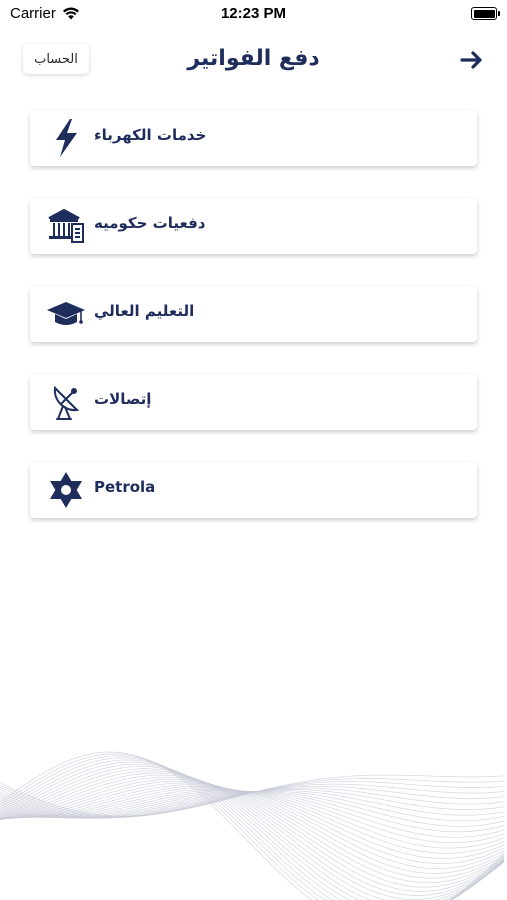  Describe the element at coordinates (150, 223) in the screenshot. I see `service-label: دفعيات حكوميه` at that location.